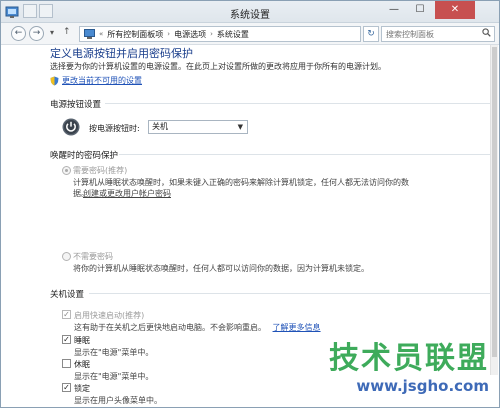  I want to click on power-icon, so click(71, 127).